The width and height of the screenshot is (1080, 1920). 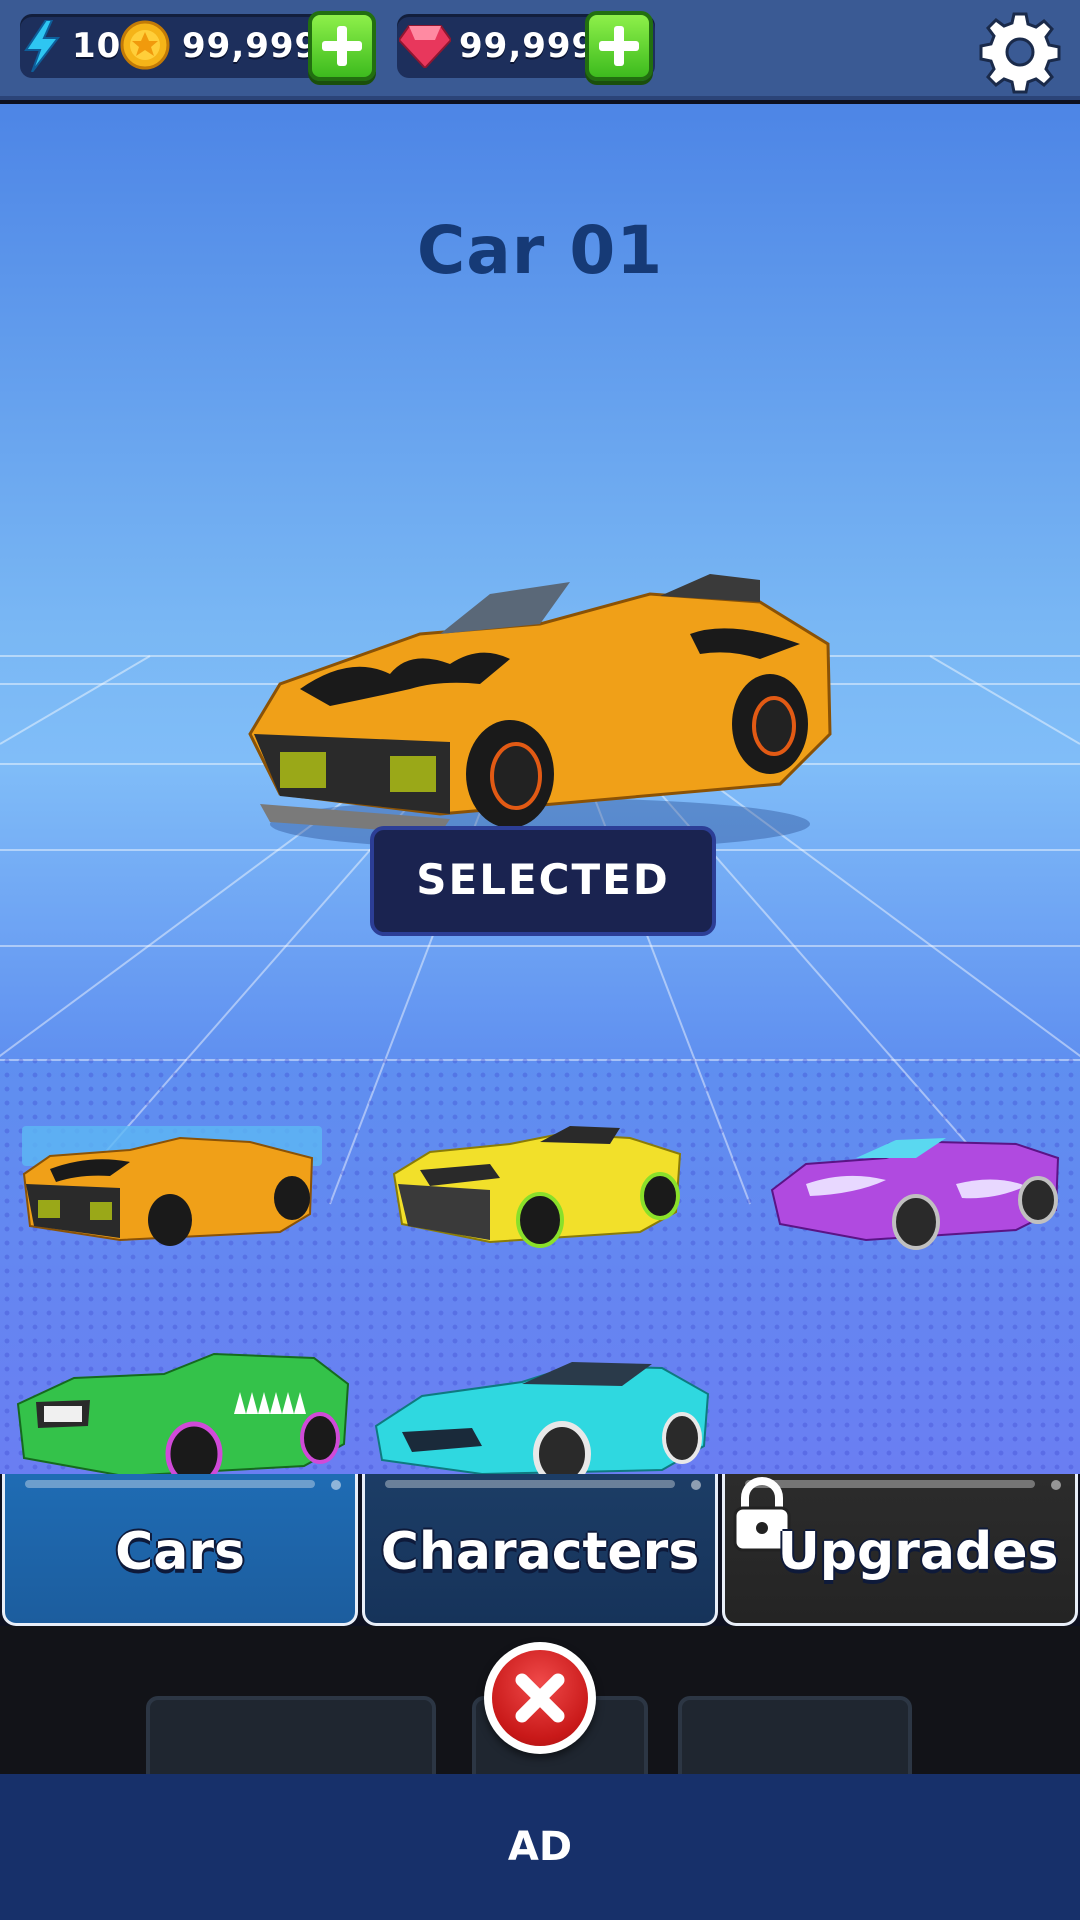 I want to click on selected-button: SELECTED, so click(x=543, y=881).